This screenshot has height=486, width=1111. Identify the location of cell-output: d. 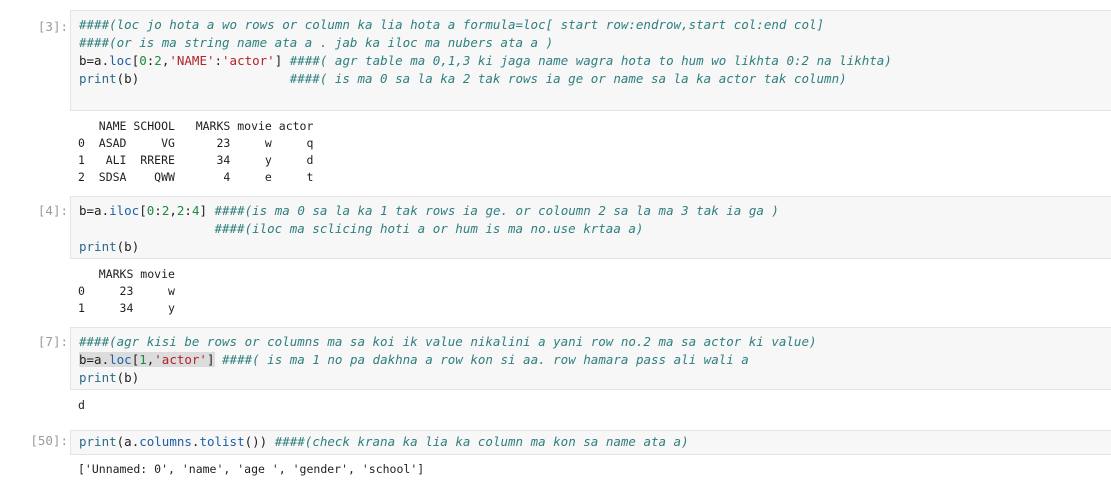
(81, 405).